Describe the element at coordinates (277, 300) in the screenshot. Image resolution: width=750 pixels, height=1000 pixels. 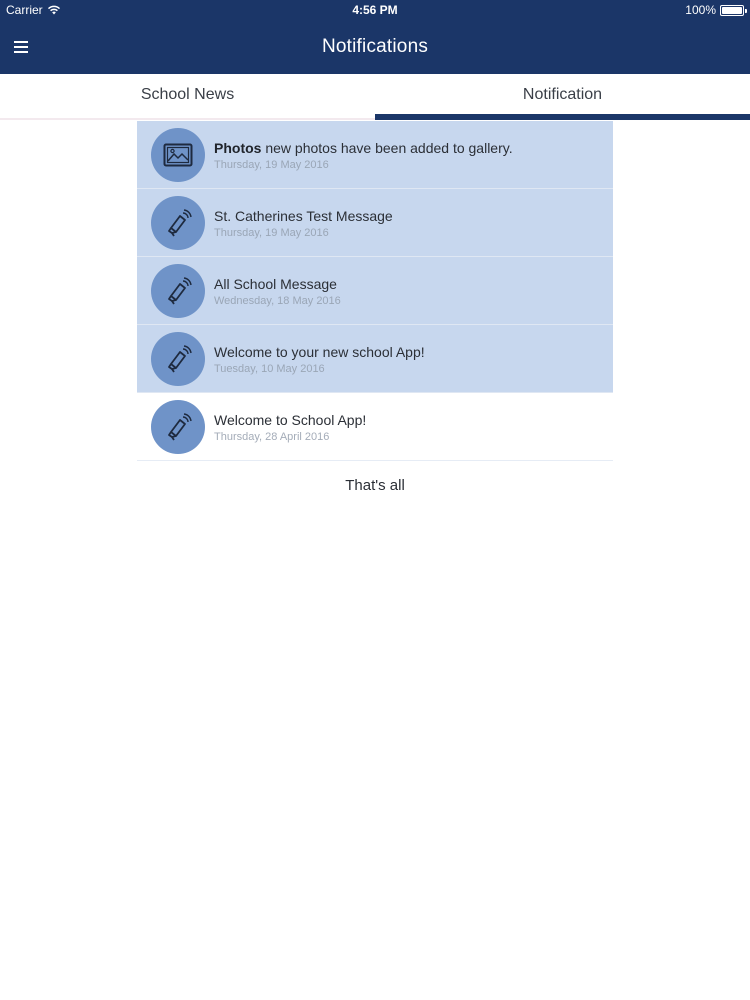
I see `notification-date: Wednesday, 18 May 2016` at that location.